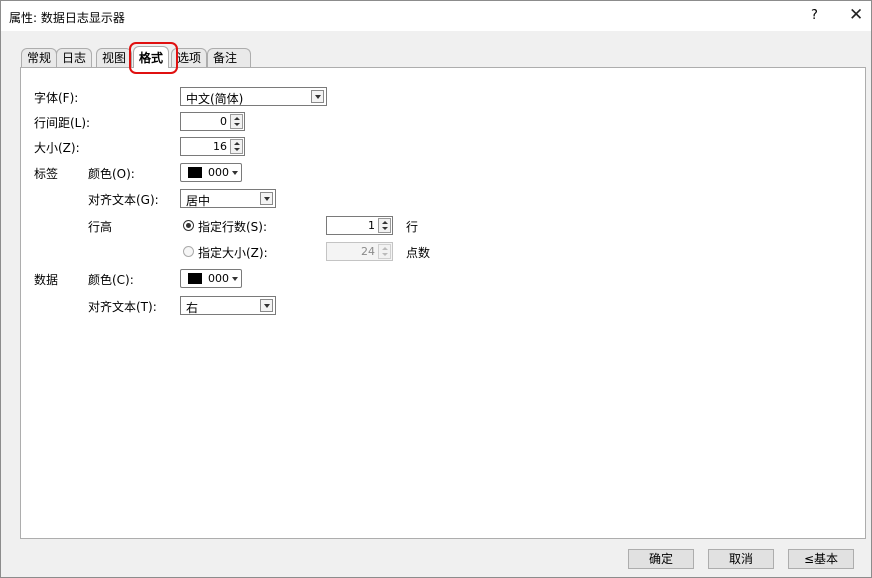 The image size is (872, 578). I want to click on label-color-picker: 000, so click(211, 172).